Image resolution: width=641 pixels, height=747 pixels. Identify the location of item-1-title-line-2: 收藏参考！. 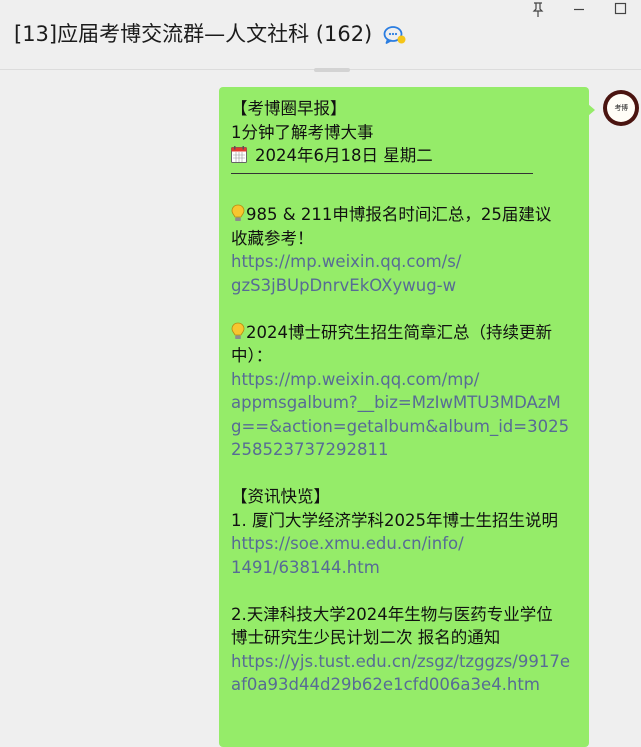
(272, 238).